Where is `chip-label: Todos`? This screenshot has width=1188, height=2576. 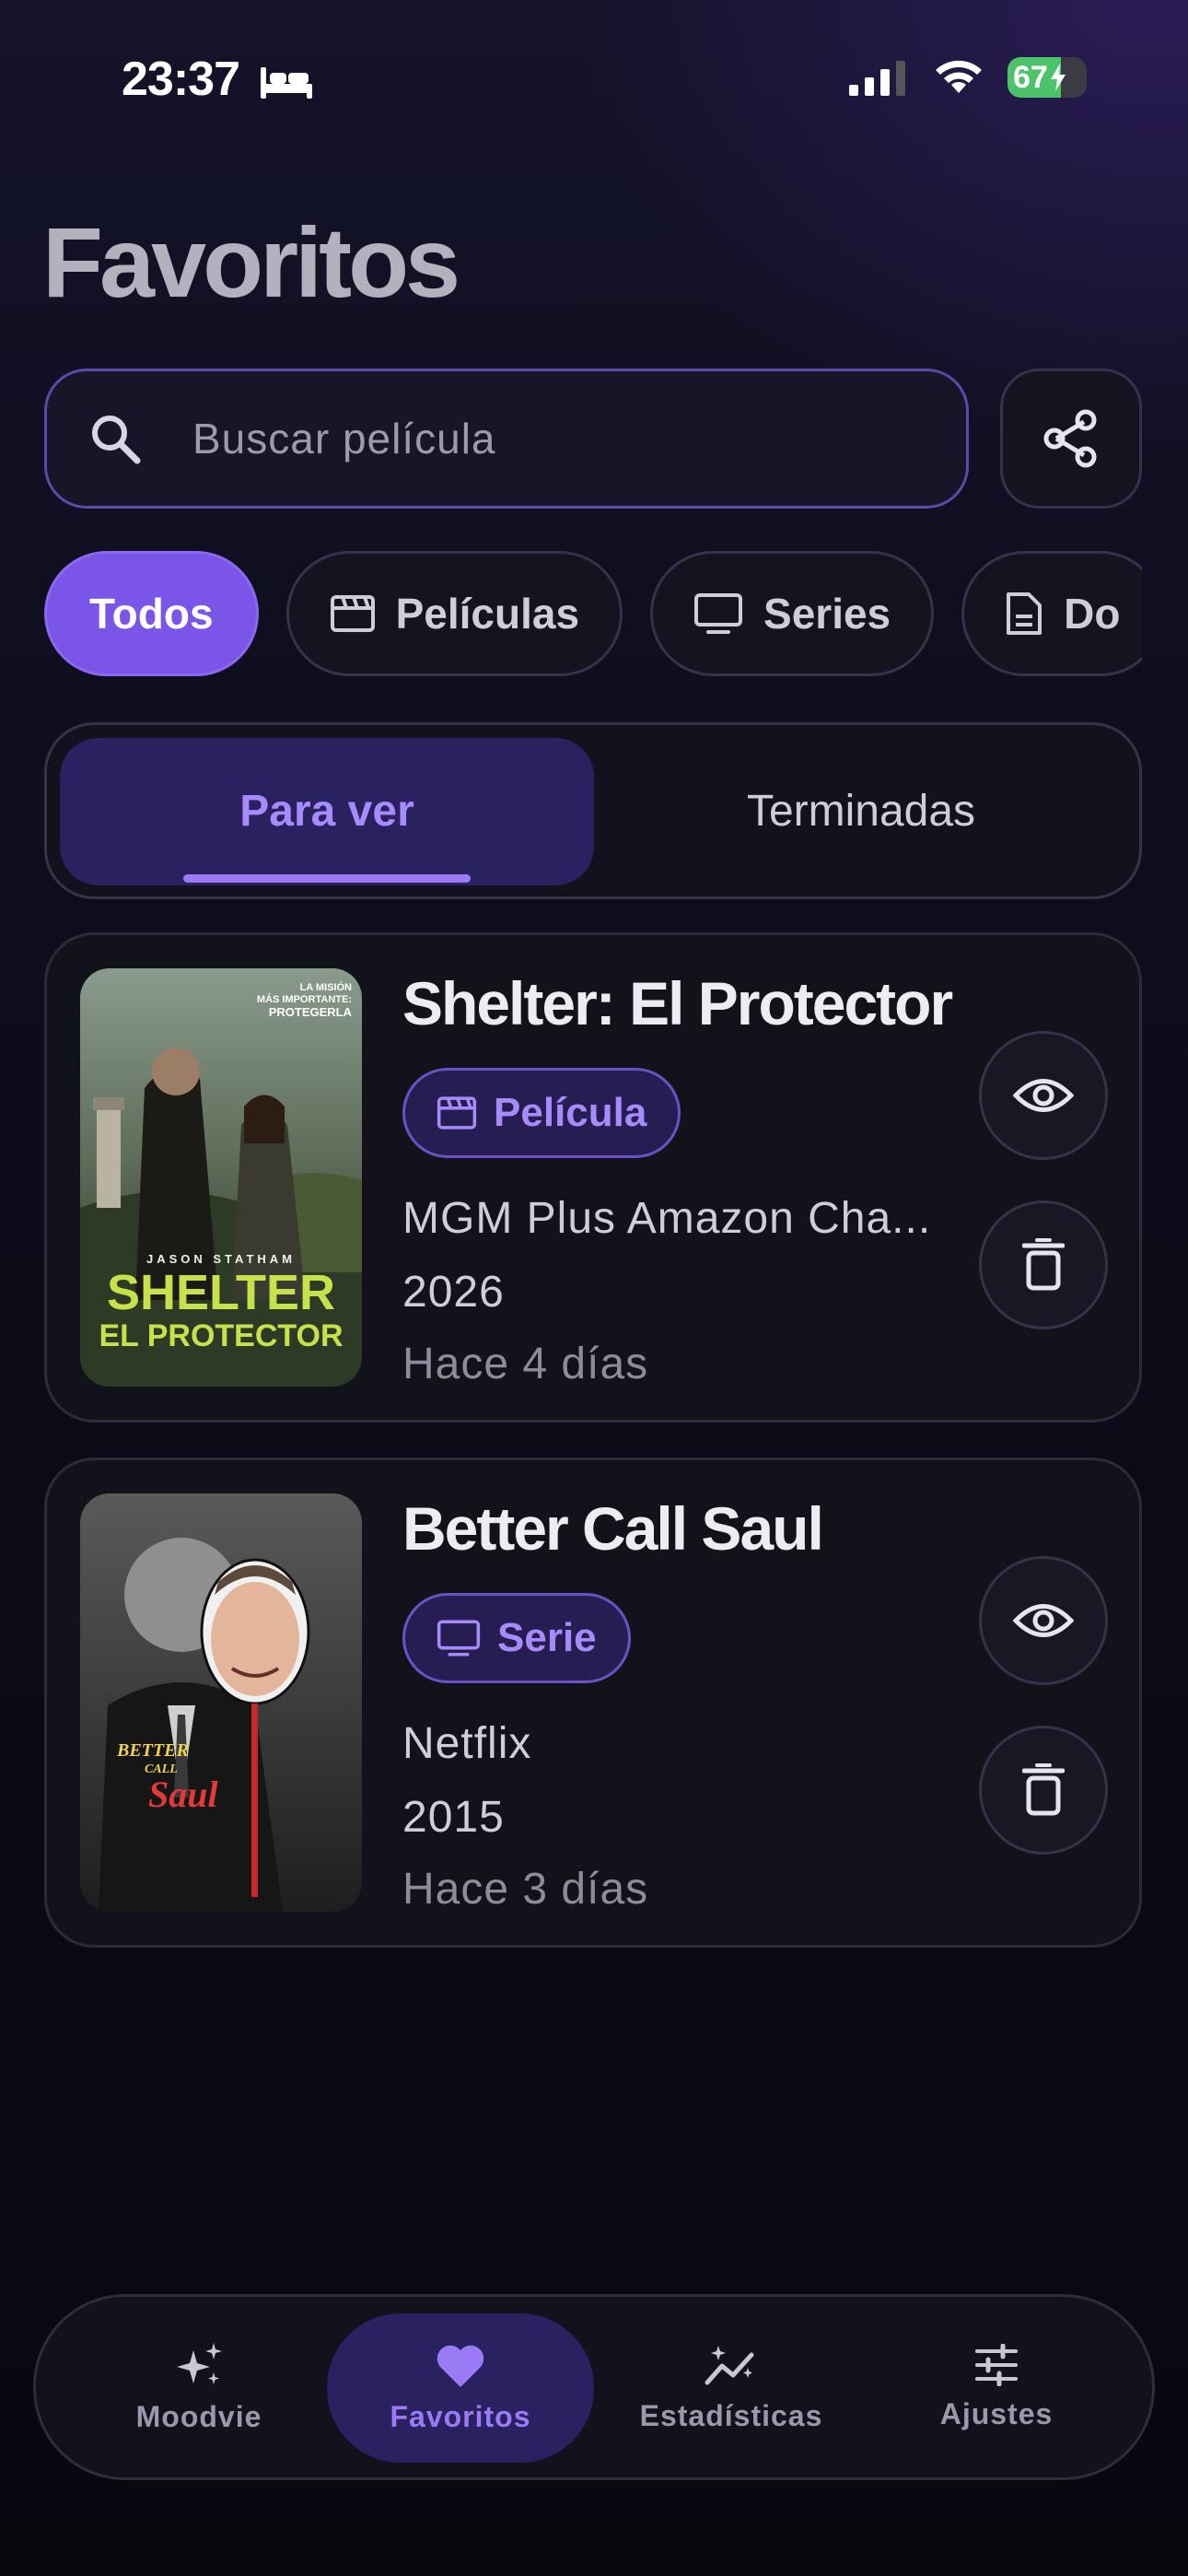 chip-label: Todos is located at coordinates (151, 614).